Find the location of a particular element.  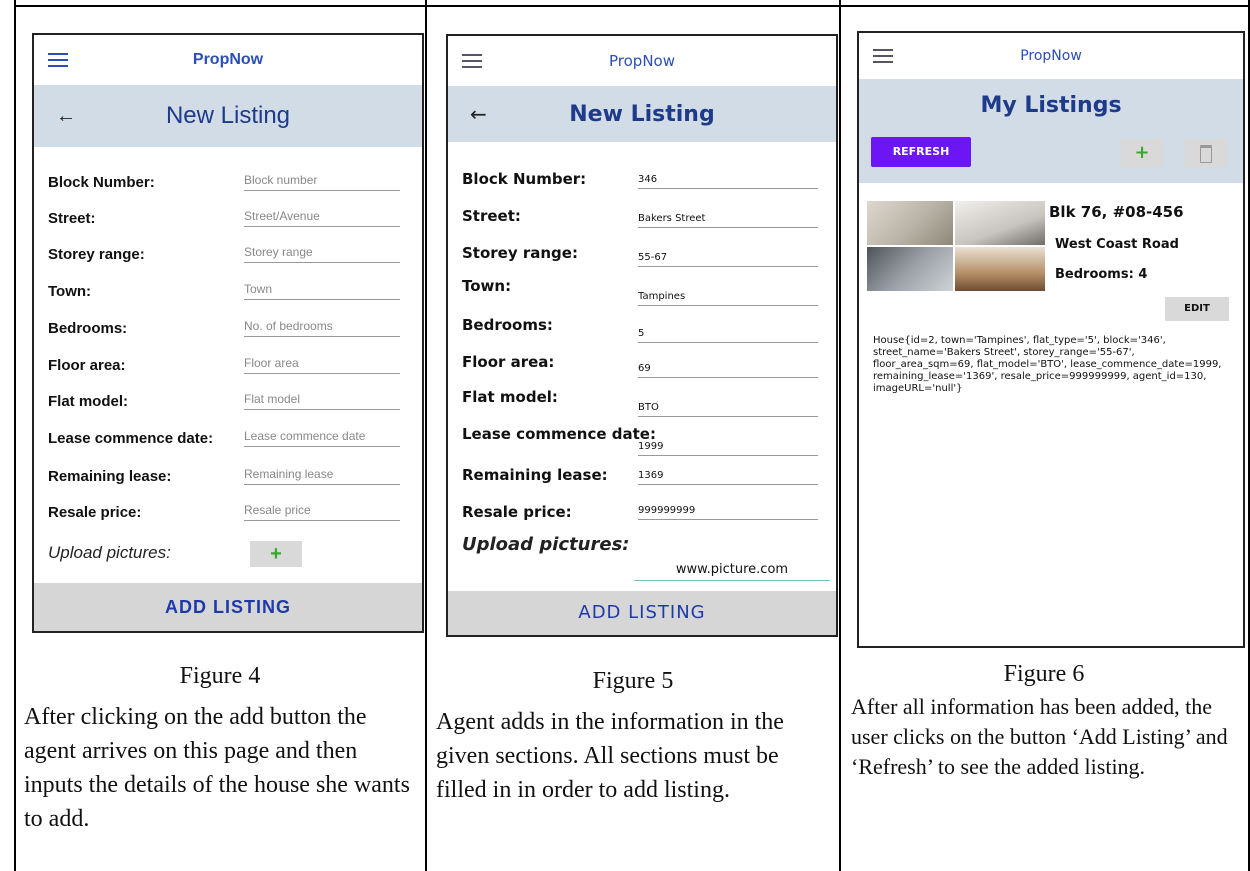

table-border-col1 is located at coordinates (426, 435).